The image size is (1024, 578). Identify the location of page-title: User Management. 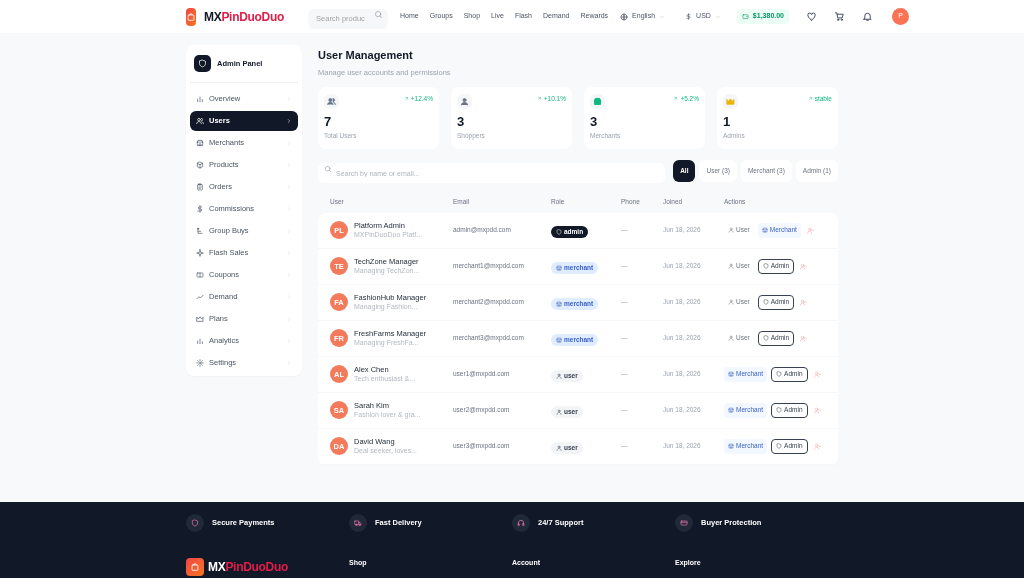
(366, 55).